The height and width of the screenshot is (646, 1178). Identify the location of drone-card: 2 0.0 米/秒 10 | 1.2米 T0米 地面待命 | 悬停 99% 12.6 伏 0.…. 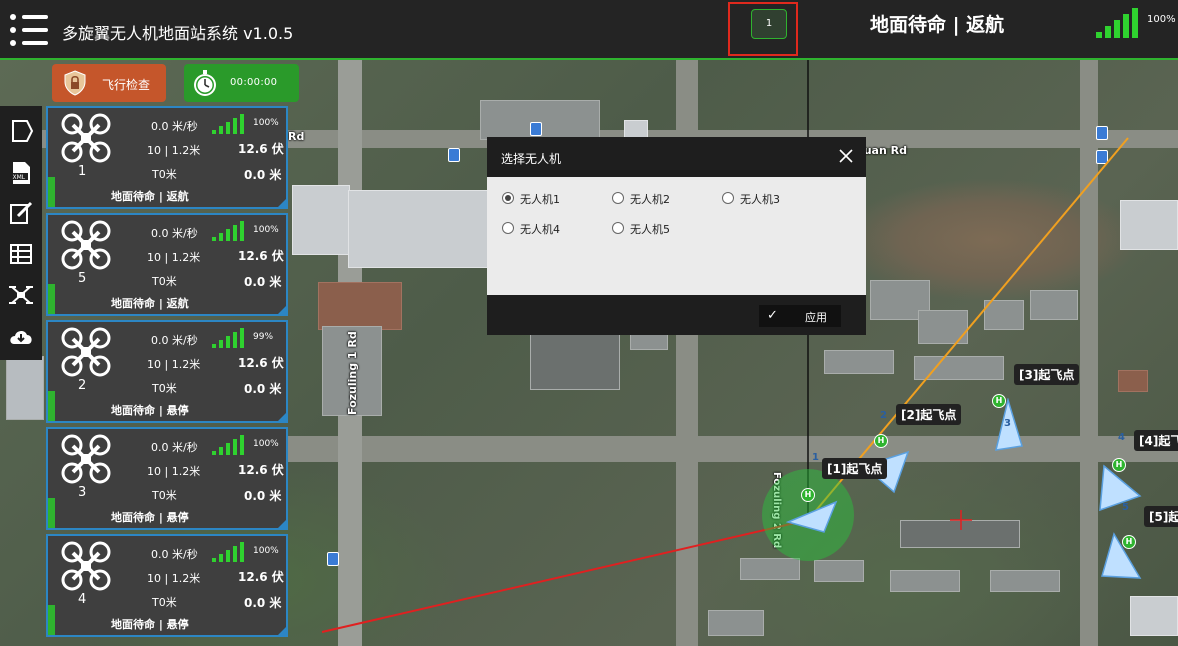
(167, 371).